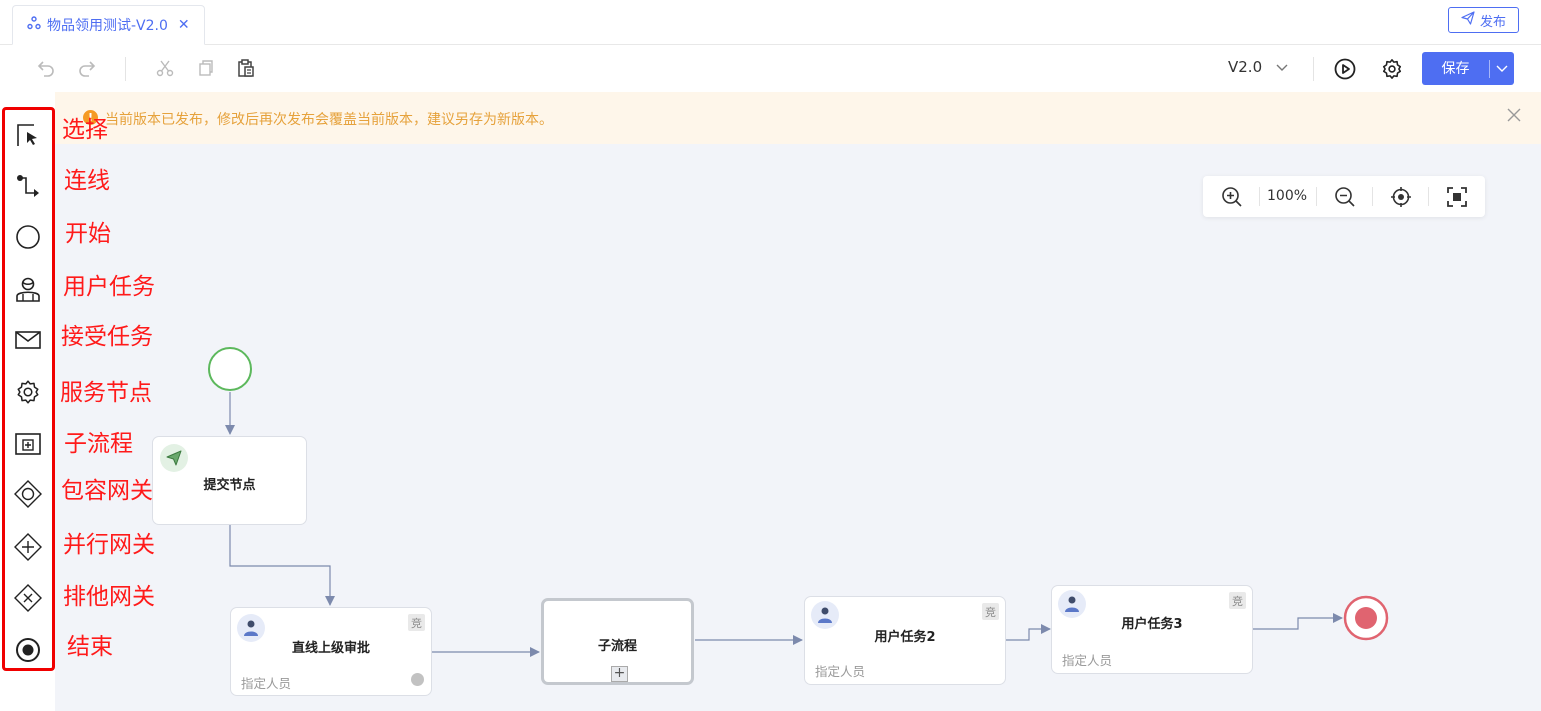 The image size is (1541, 711). Describe the element at coordinates (90, 647) in the screenshot. I see `annotation-end: 结束` at that location.